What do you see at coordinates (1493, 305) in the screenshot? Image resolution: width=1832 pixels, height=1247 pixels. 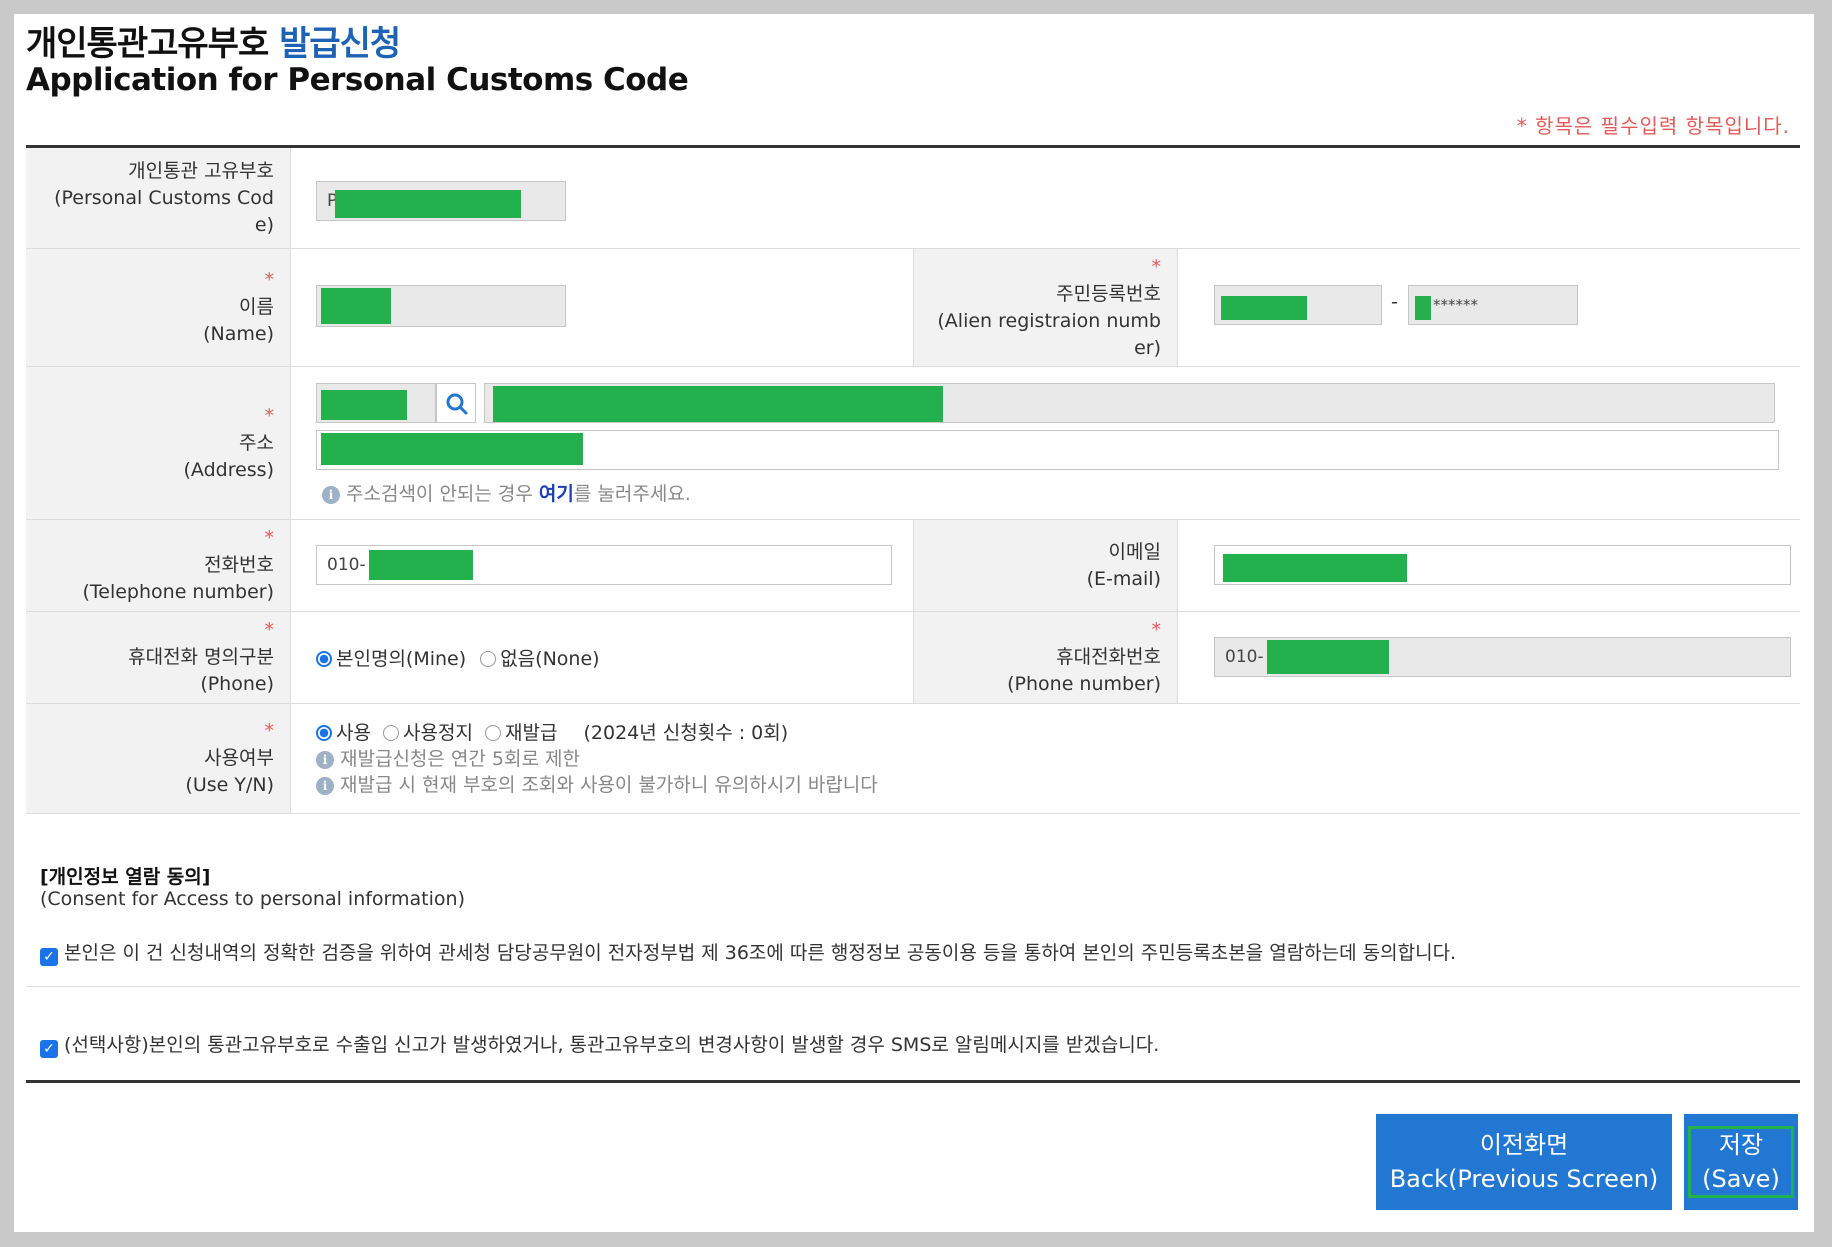 I see `alien-reg-second-field: ******` at bounding box center [1493, 305].